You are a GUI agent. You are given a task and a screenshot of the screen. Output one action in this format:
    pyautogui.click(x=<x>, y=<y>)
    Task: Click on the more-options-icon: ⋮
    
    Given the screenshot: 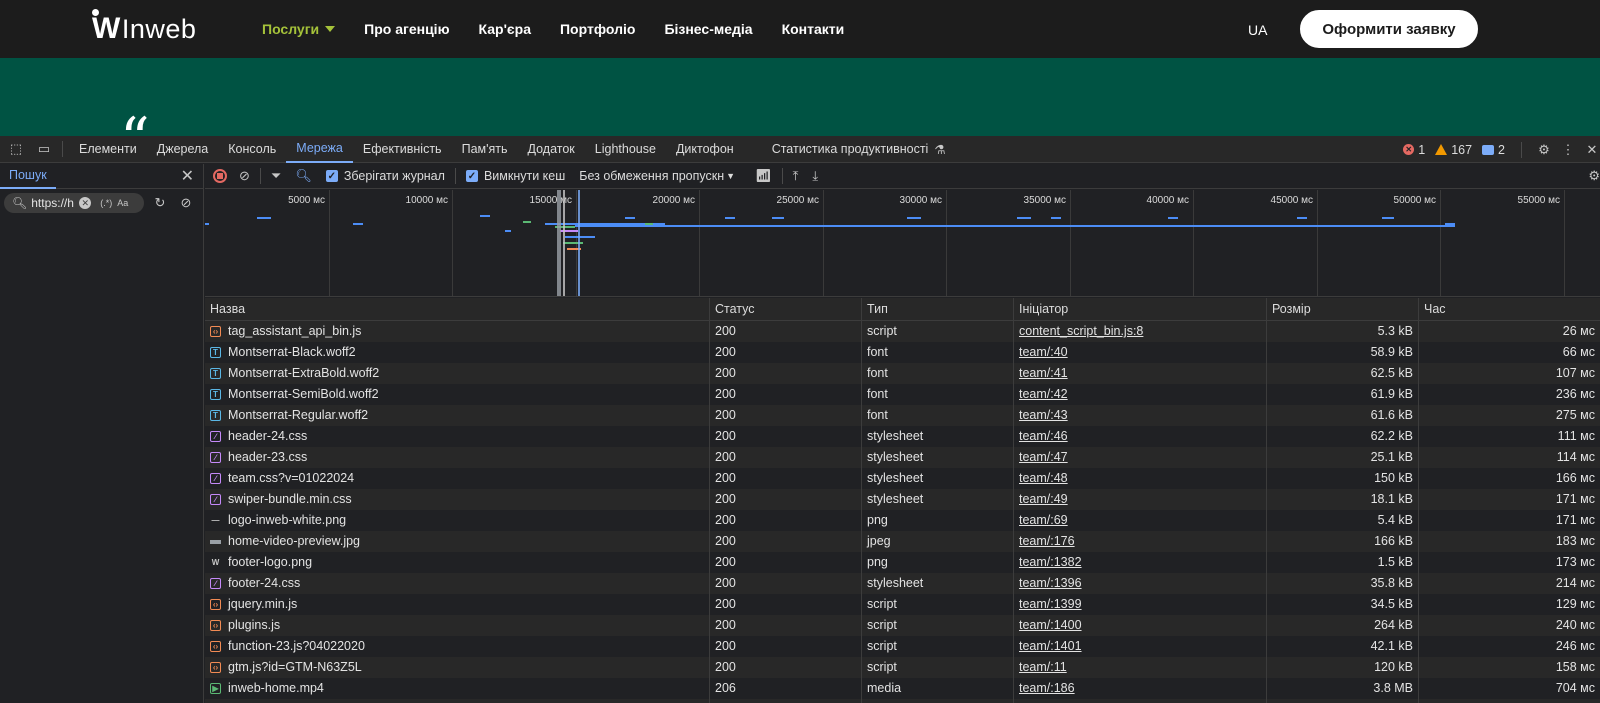 What is the action you would take?
    pyautogui.click(x=1568, y=150)
    